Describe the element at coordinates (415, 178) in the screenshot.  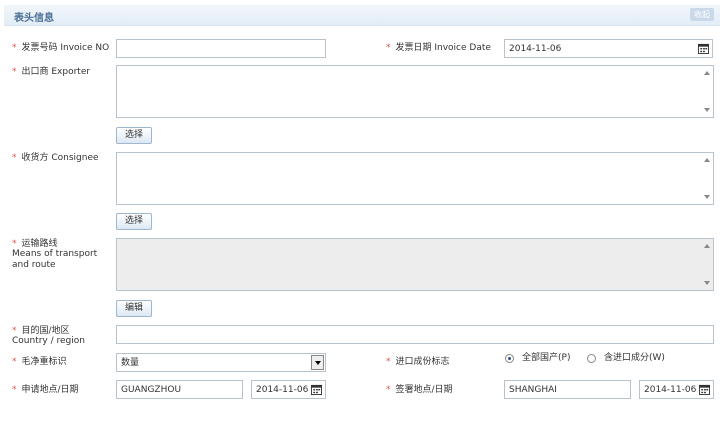
I see `consignee-textarea` at that location.